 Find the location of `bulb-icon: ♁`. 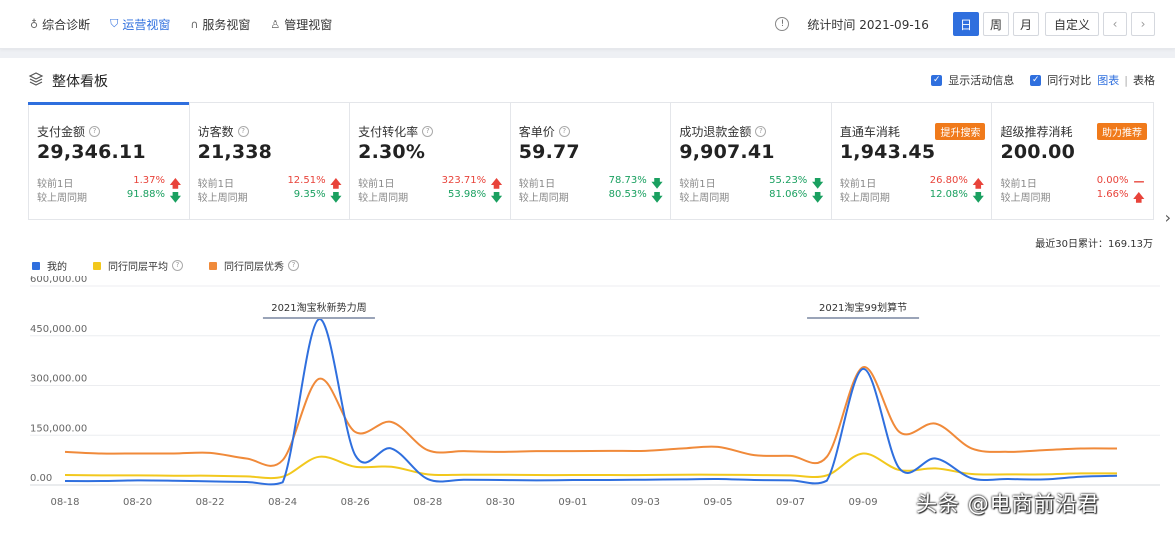

bulb-icon: ♁ is located at coordinates (34, 24).